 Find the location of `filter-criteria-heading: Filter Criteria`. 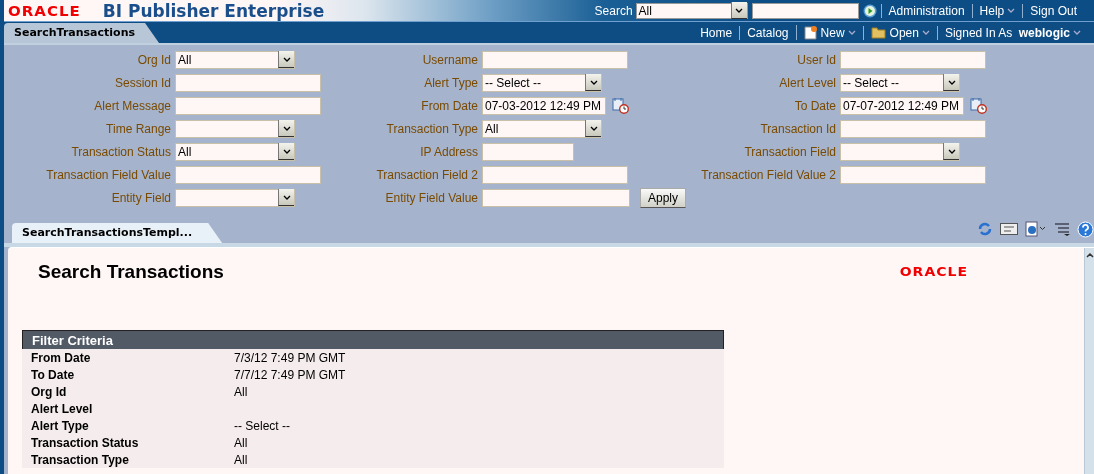

filter-criteria-heading: Filter Criteria is located at coordinates (373, 339).